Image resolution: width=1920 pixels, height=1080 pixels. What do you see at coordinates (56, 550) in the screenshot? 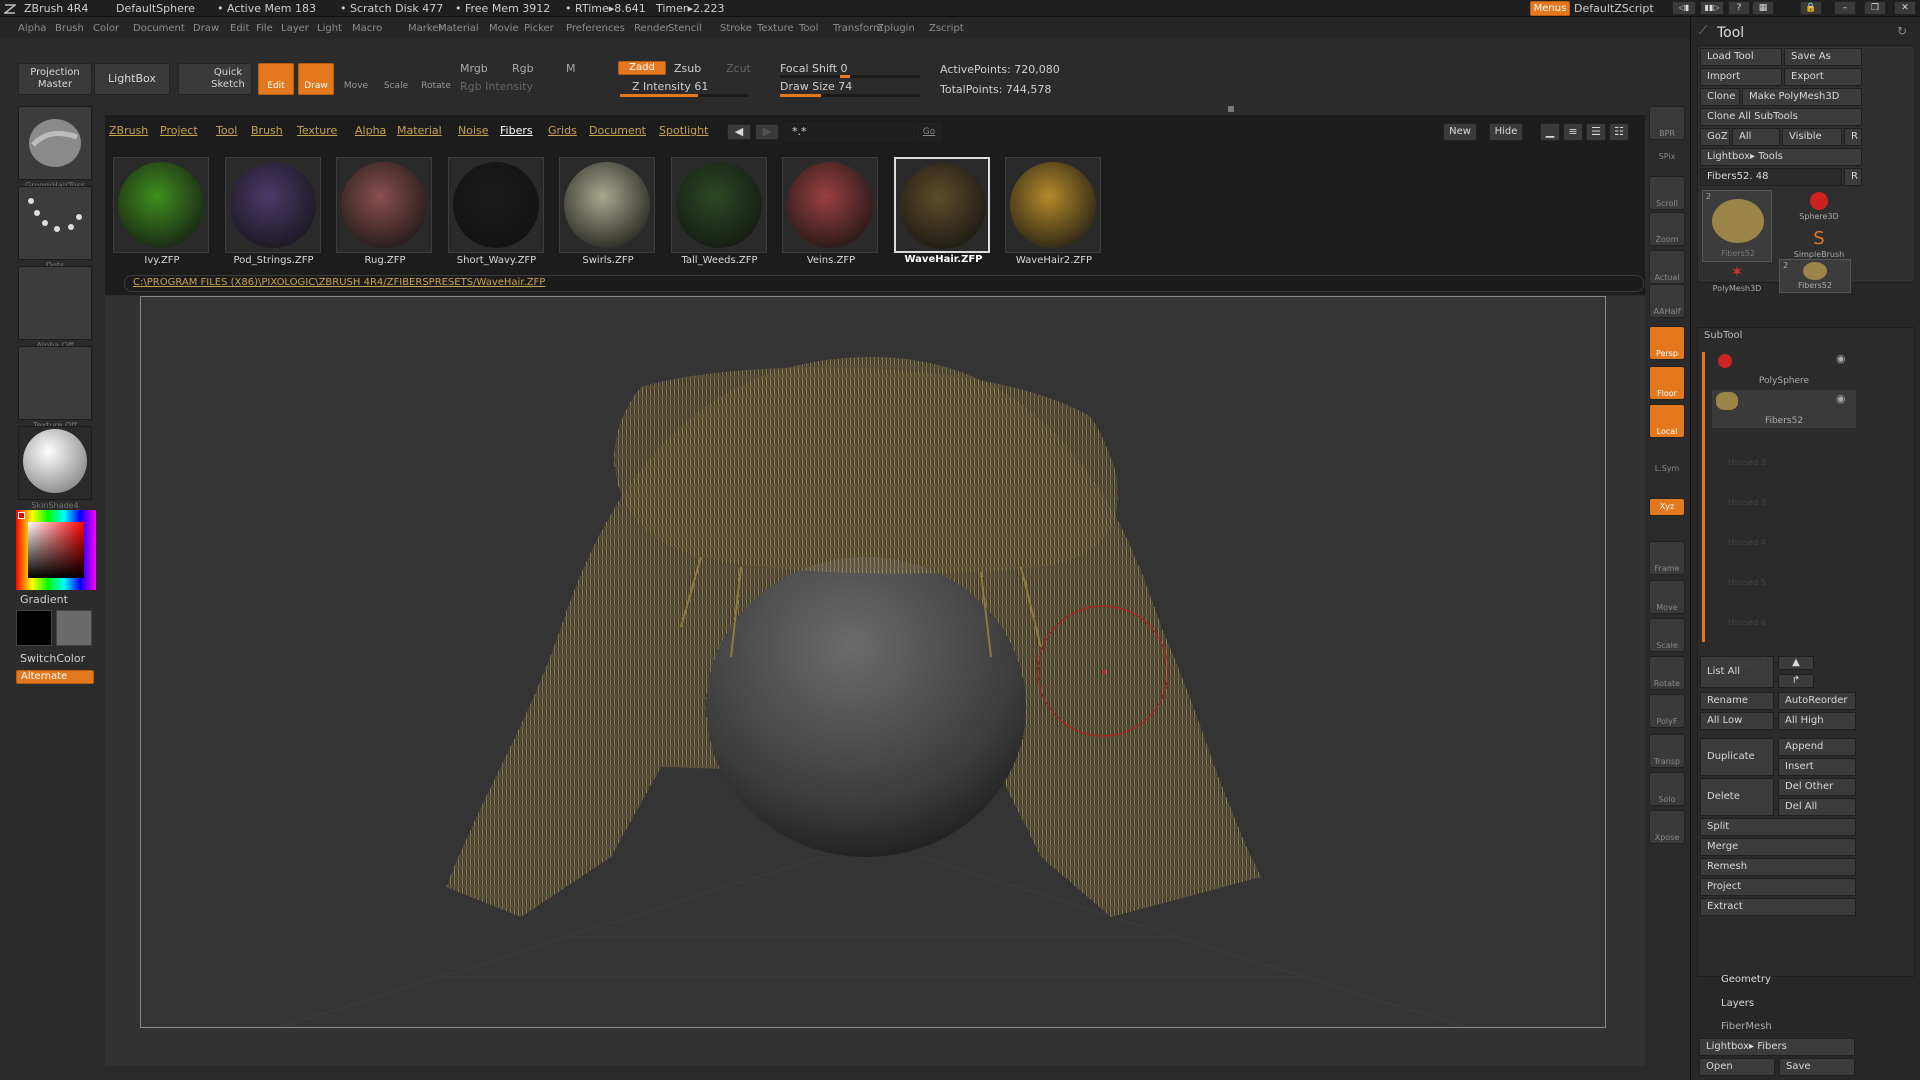
I see `color-square` at bounding box center [56, 550].